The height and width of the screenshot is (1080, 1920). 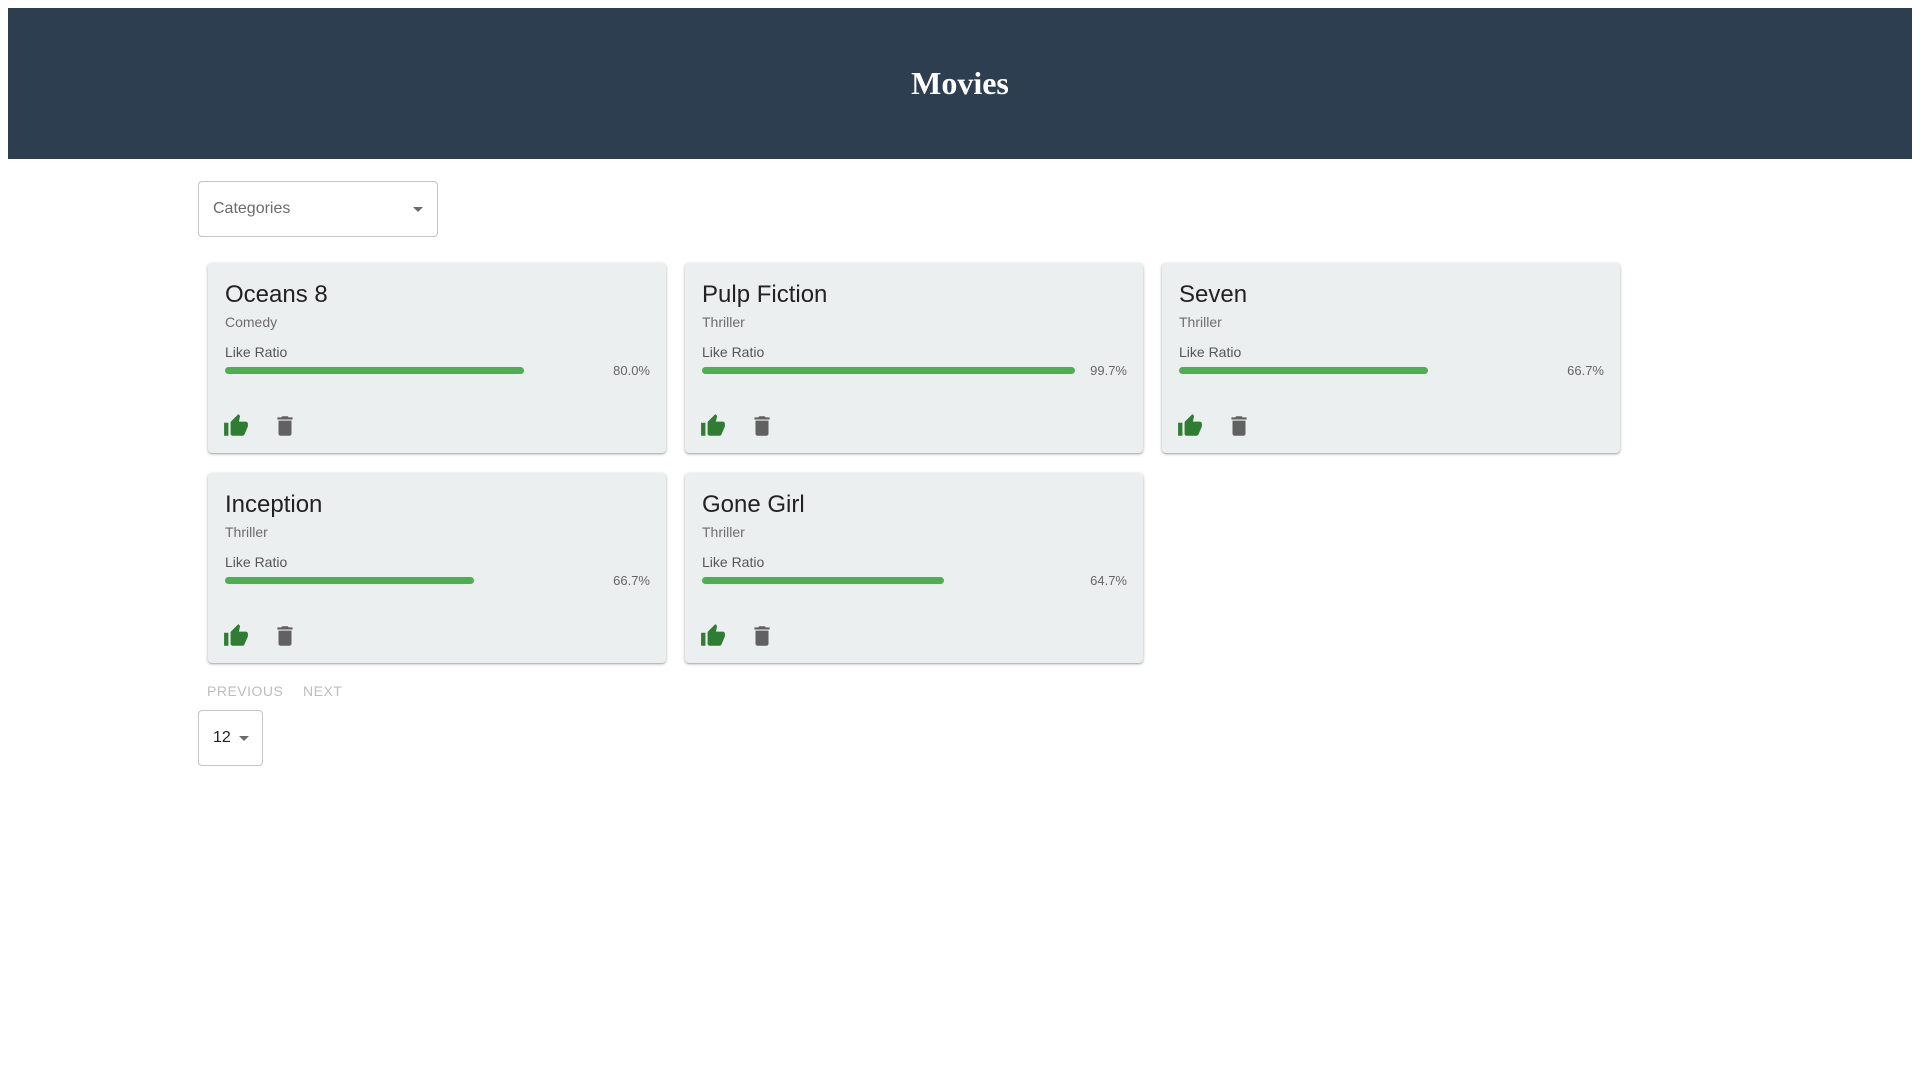 I want to click on previous-button: PREVIOUS, so click(x=245, y=691).